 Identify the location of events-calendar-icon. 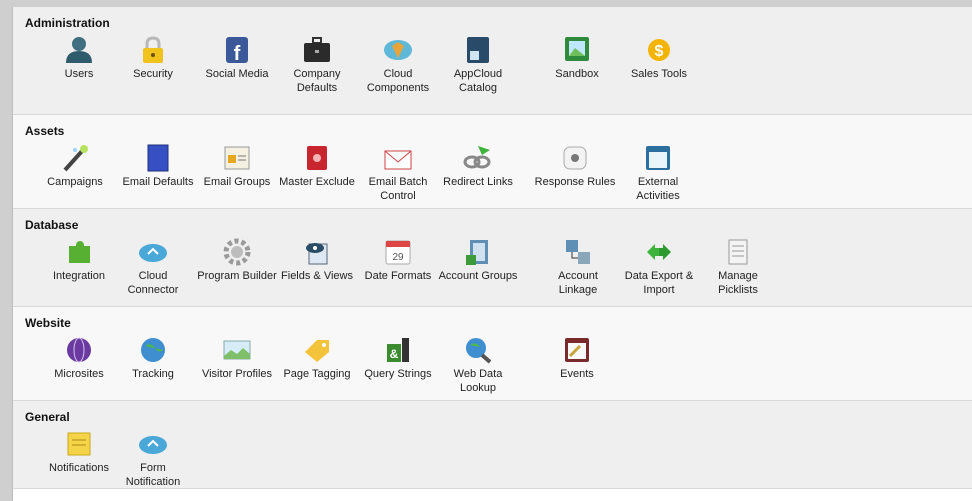
(577, 350).